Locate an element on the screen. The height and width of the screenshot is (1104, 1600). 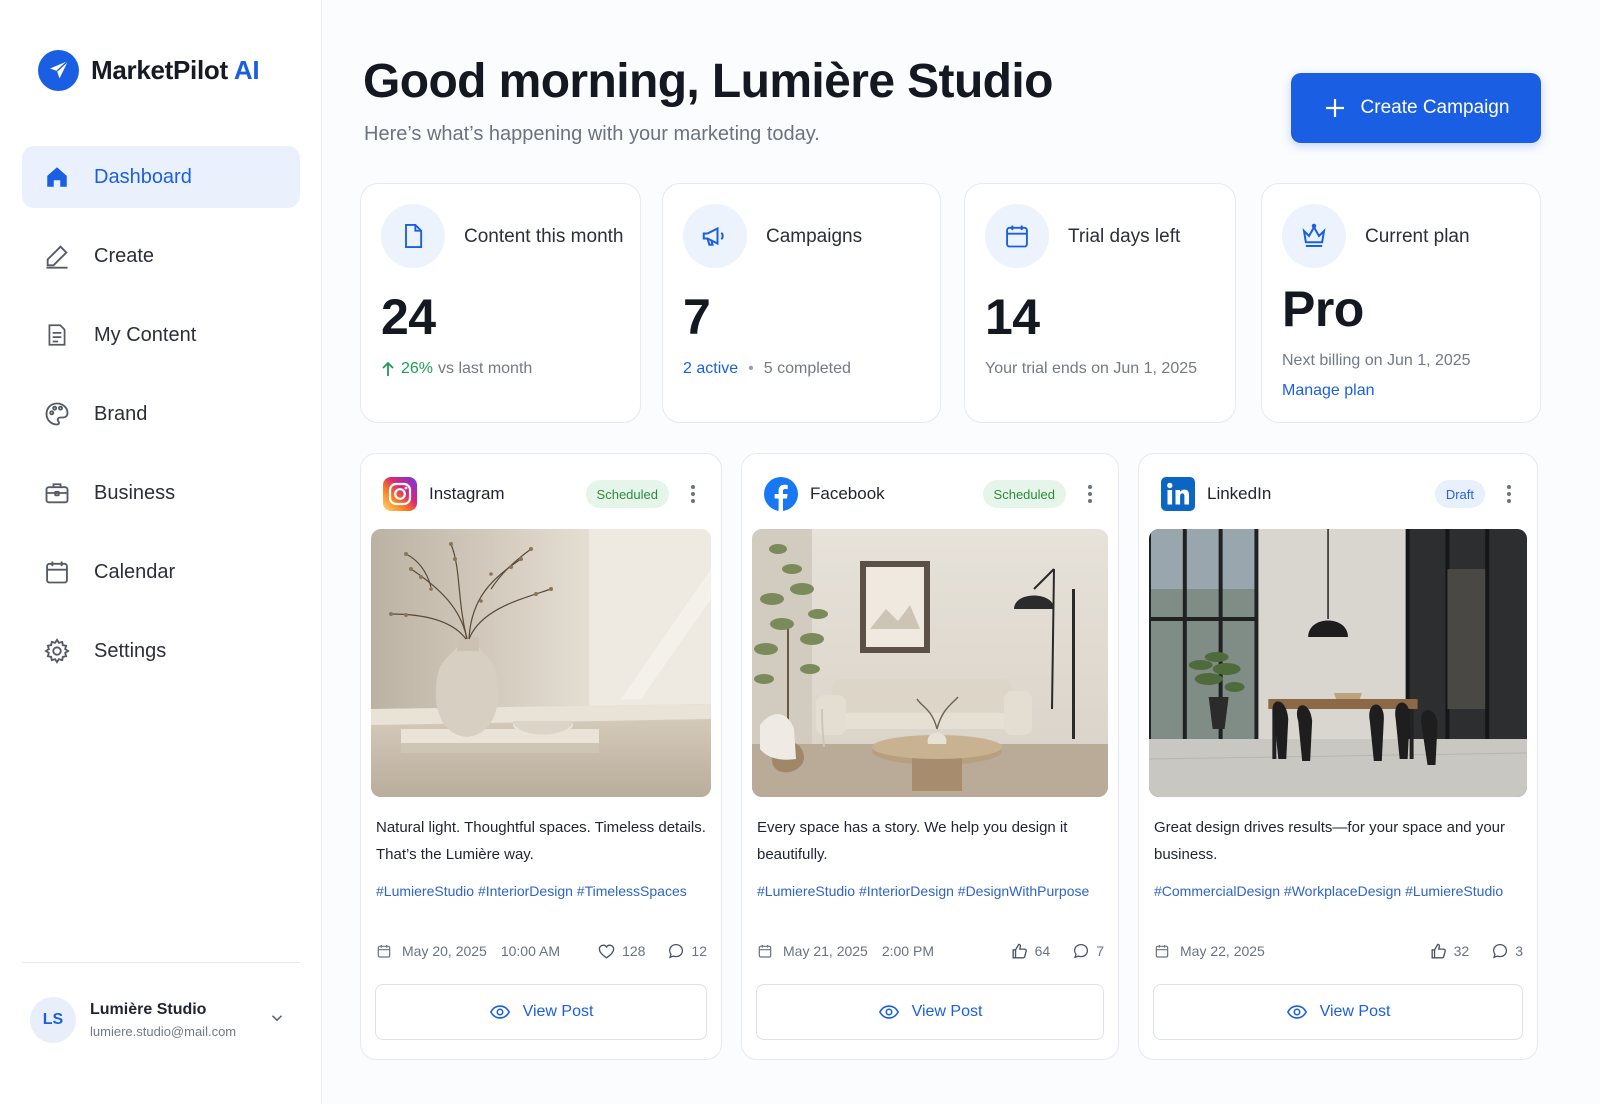
stat-label: Trial days left is located at coordinates (1124, 236).